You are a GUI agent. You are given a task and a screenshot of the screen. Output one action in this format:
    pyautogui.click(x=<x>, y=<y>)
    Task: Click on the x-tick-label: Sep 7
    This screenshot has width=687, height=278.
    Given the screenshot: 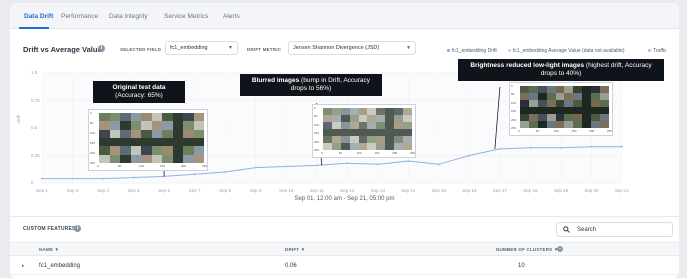 What is the action you would take?
    pyautogui.click(x=195, y=190)
    